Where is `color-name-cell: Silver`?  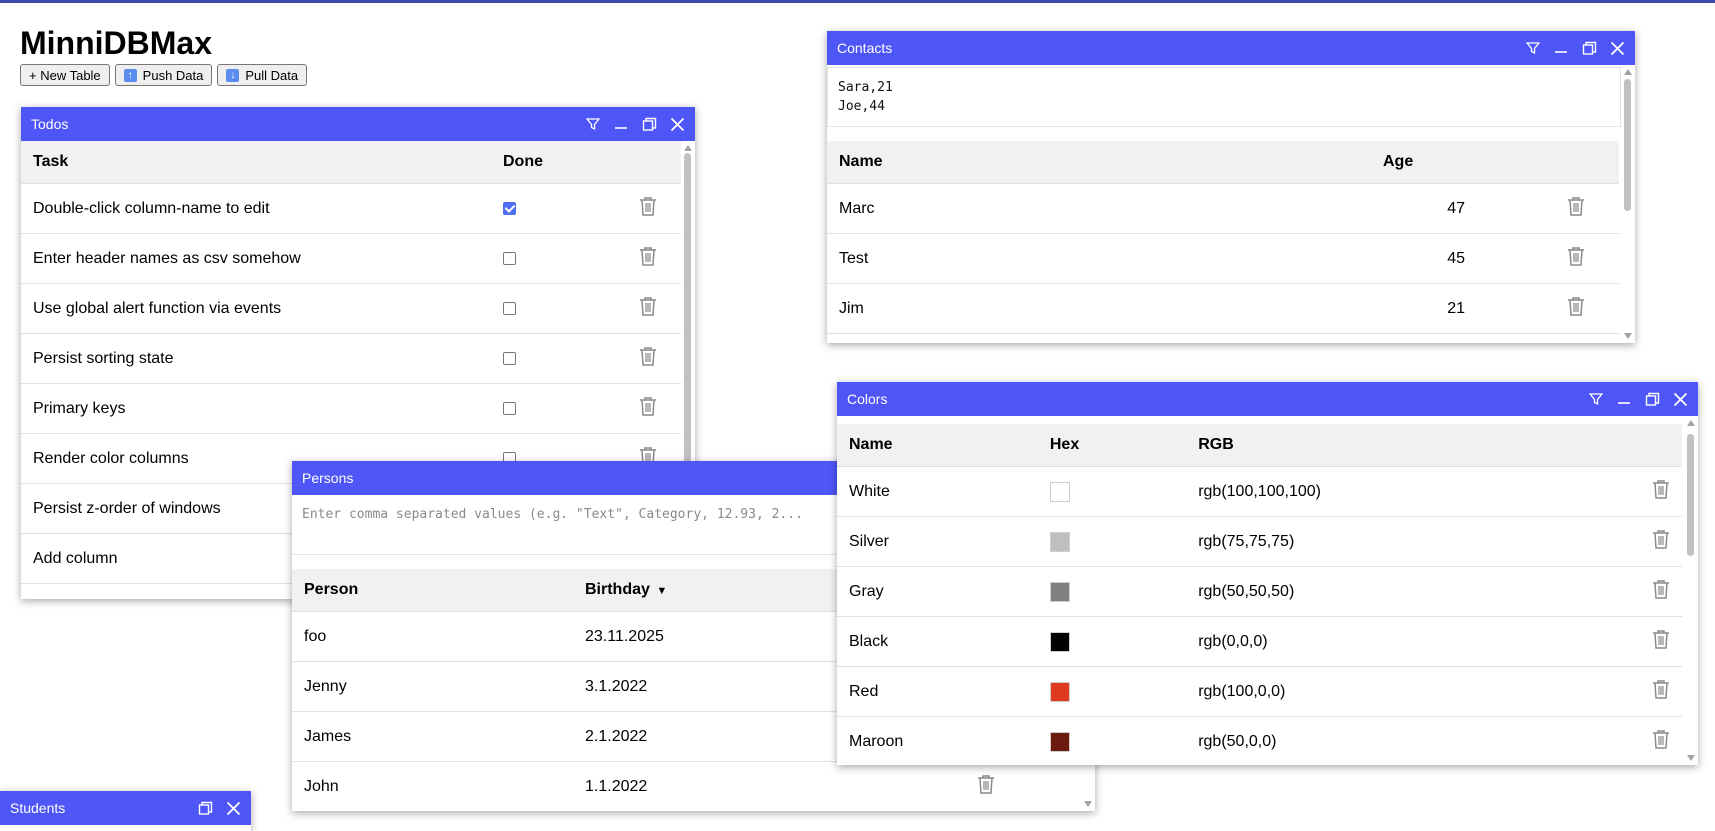 color-name-cell: Silver is located at coordinates (937, 541).